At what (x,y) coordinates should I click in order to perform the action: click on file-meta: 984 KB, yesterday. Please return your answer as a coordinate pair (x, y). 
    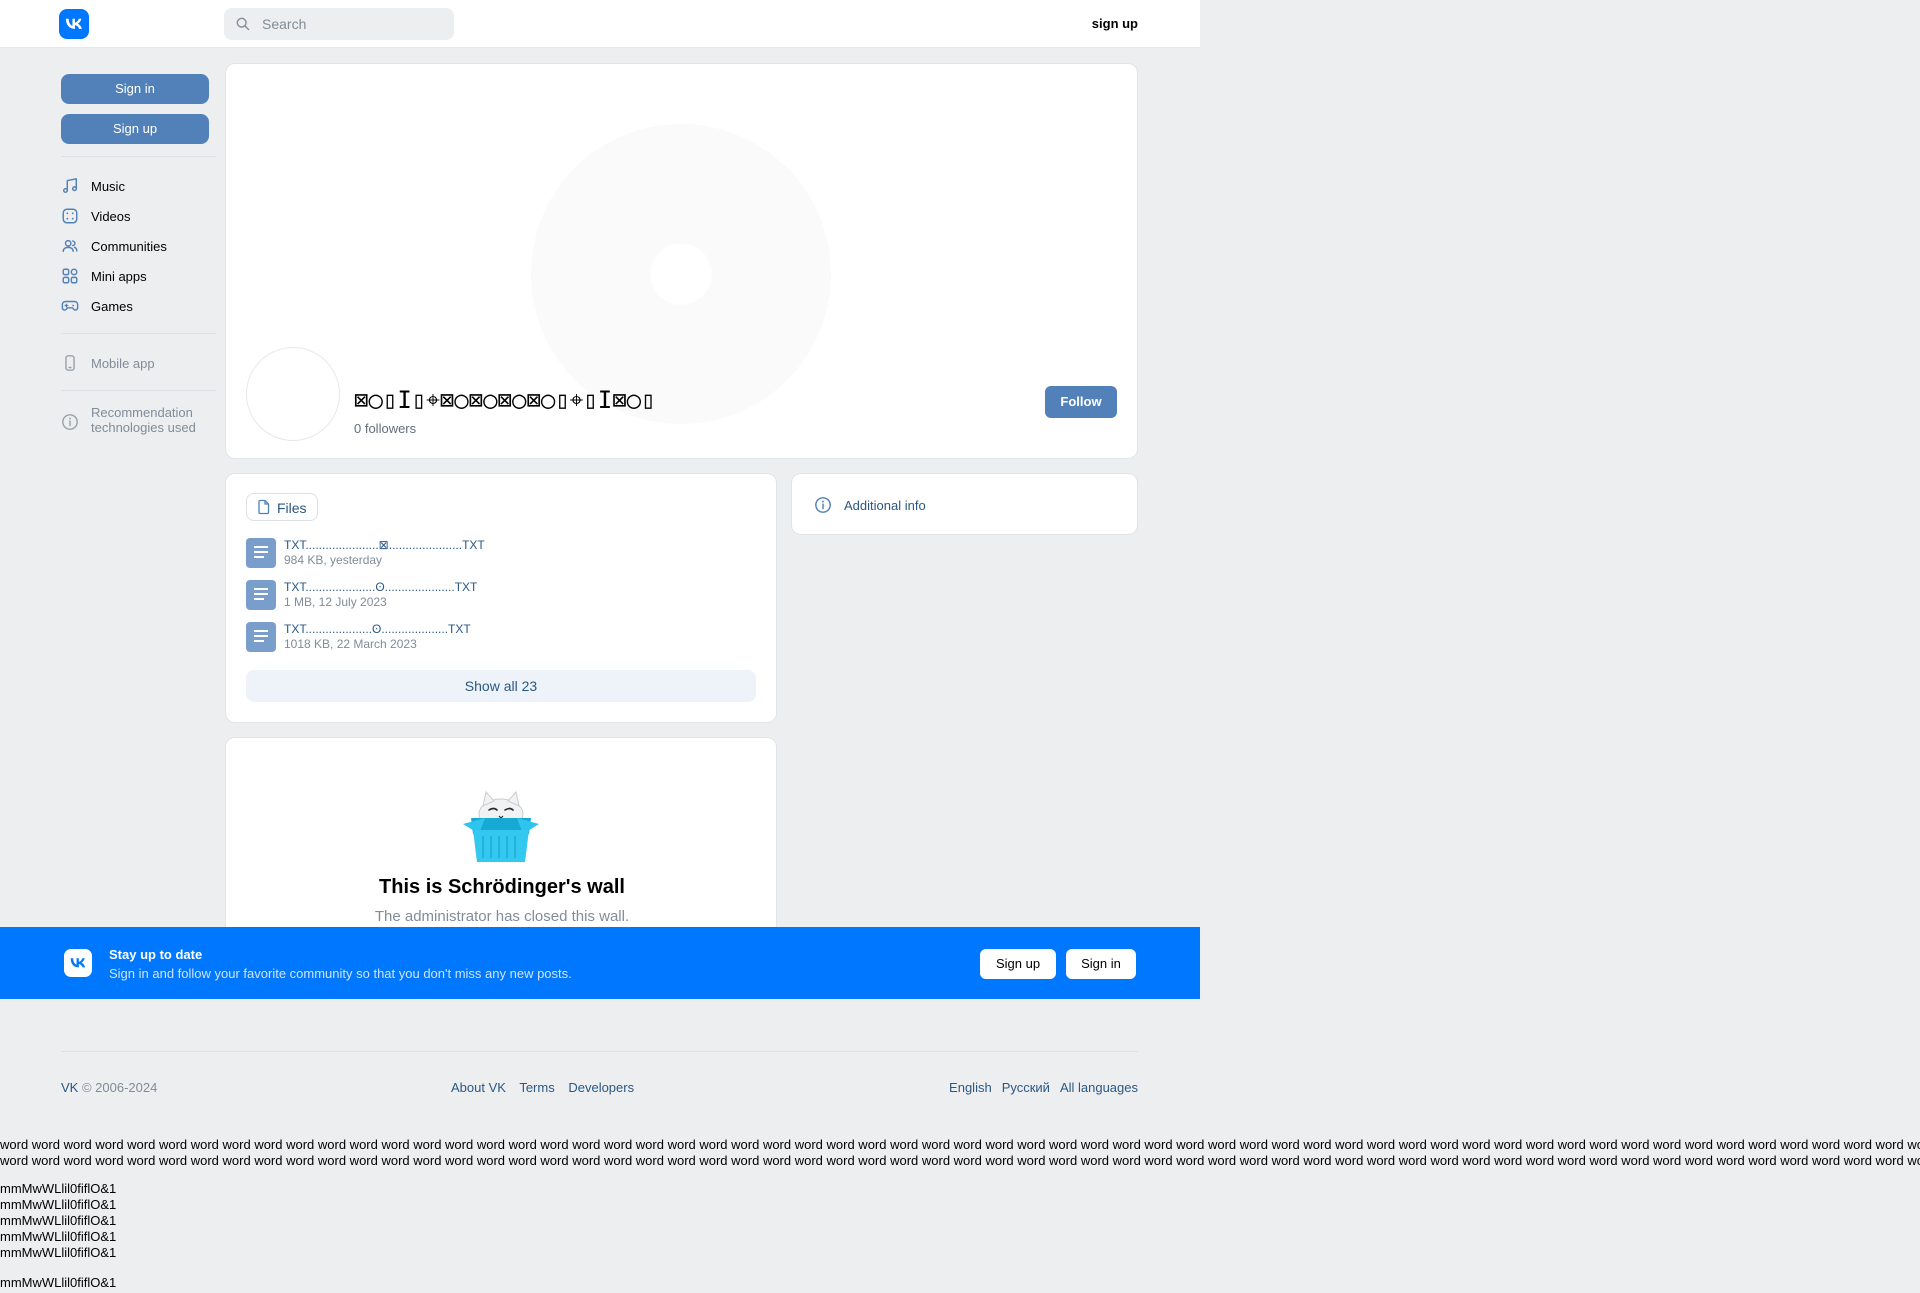
    Looking at the image, I should click on (333, 560).